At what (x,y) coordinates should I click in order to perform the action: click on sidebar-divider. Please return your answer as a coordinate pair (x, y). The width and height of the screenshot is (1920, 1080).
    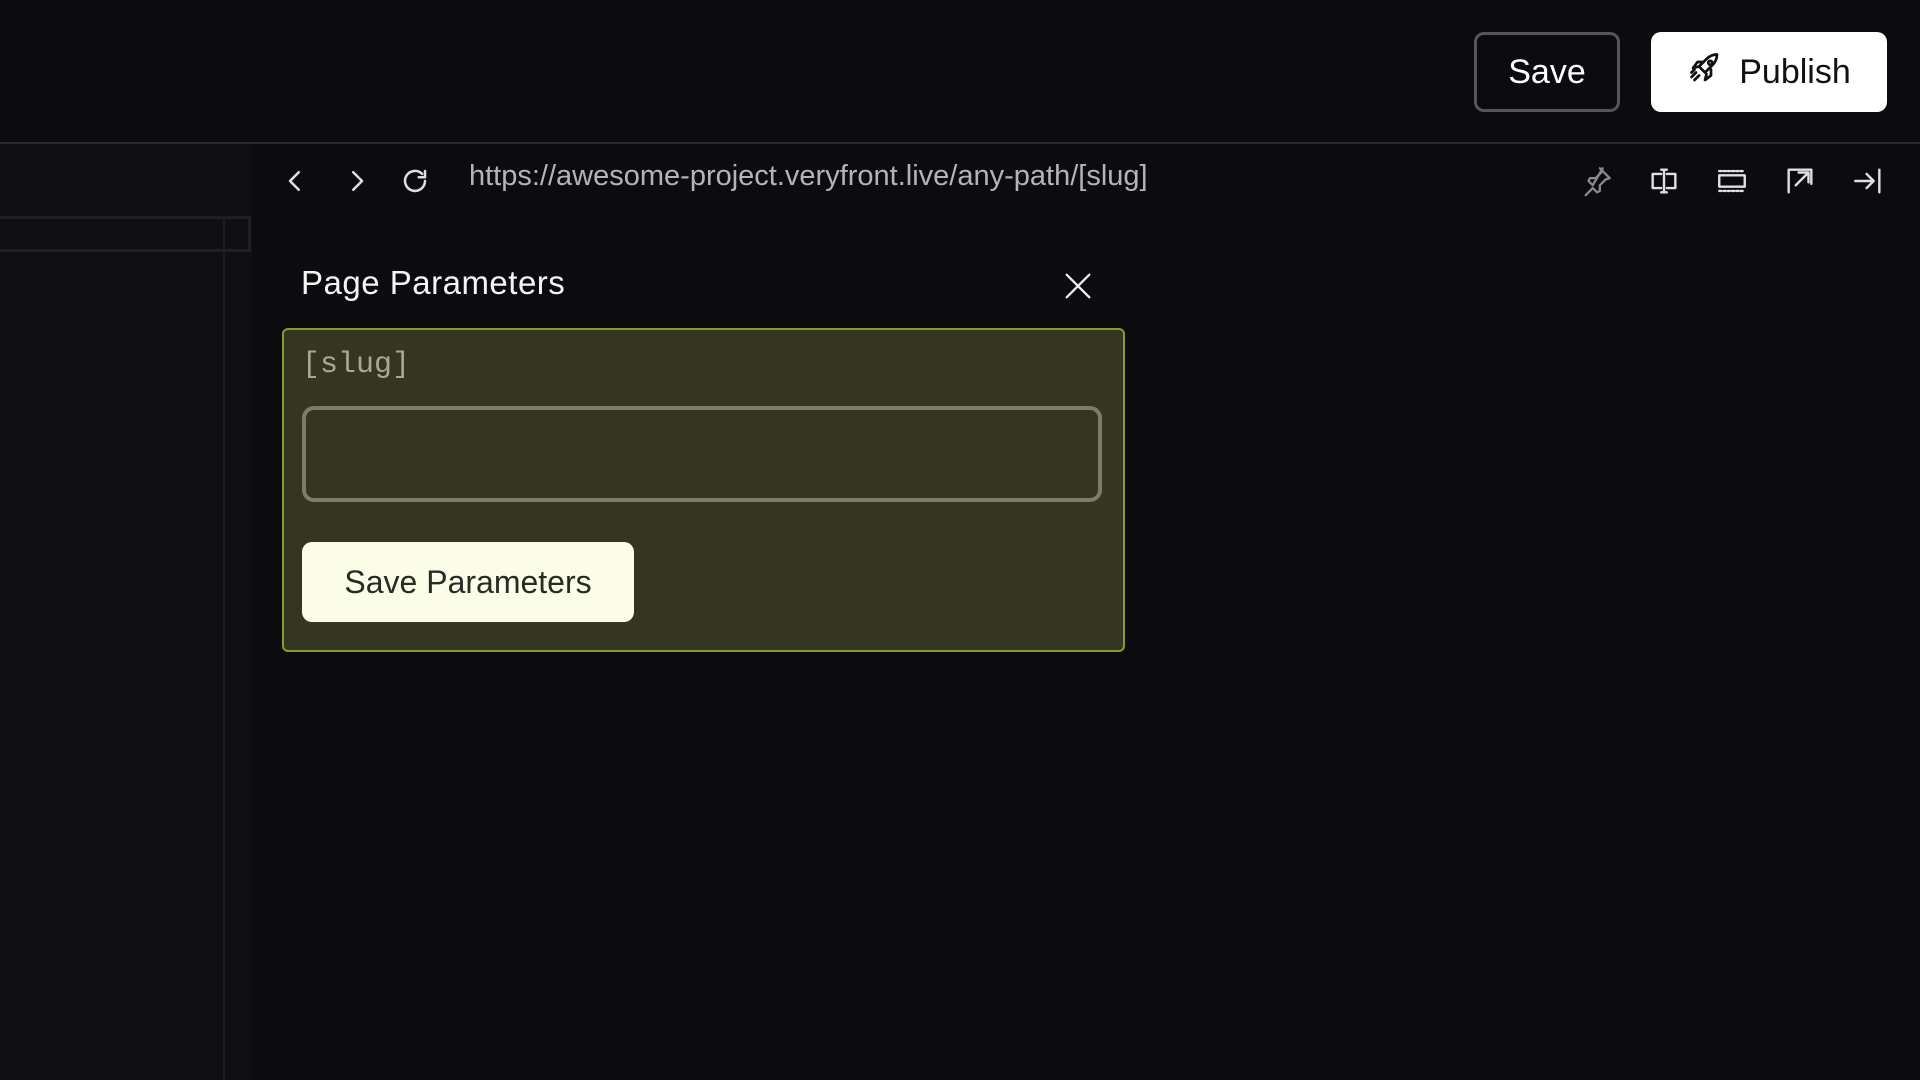
    Looking at the image, I should click on (224, 648).